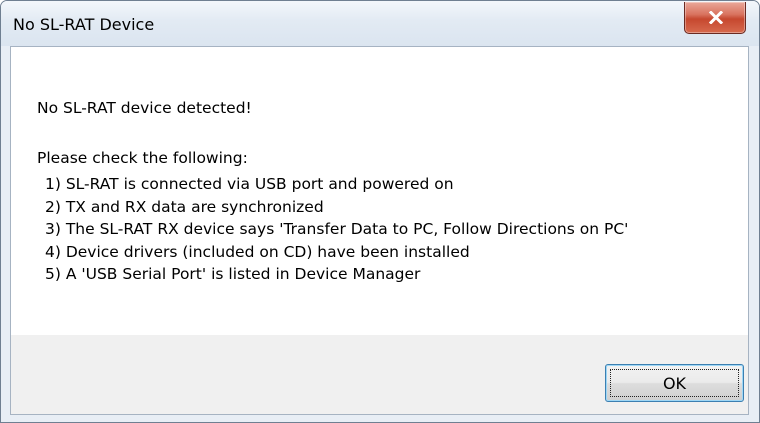  I want to click on ok-button-label: OK, so click(674, 383).